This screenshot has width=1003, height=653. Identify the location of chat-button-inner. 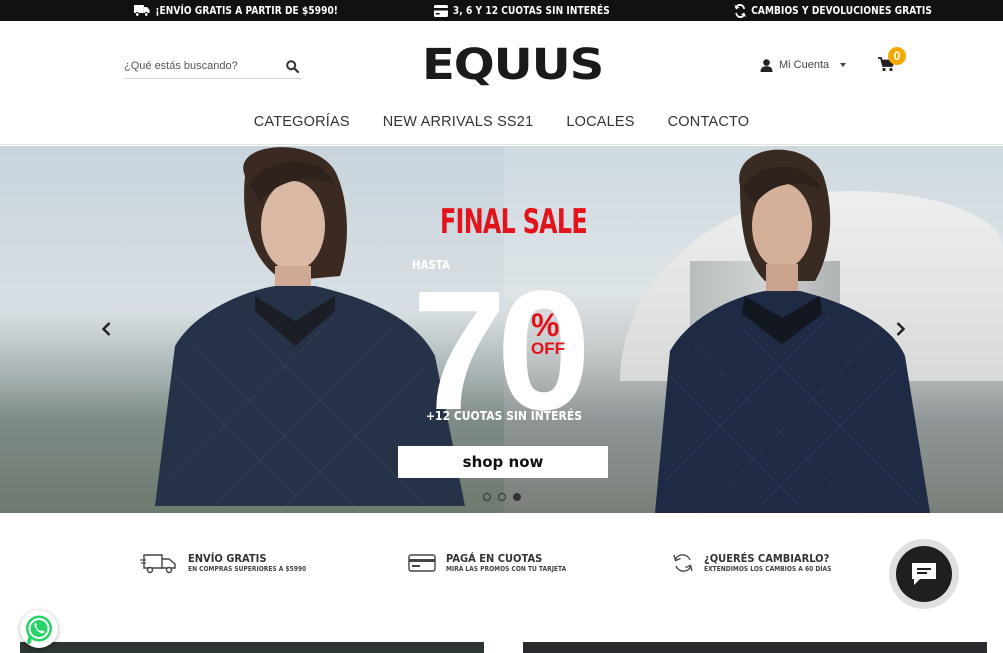
(924, 574).